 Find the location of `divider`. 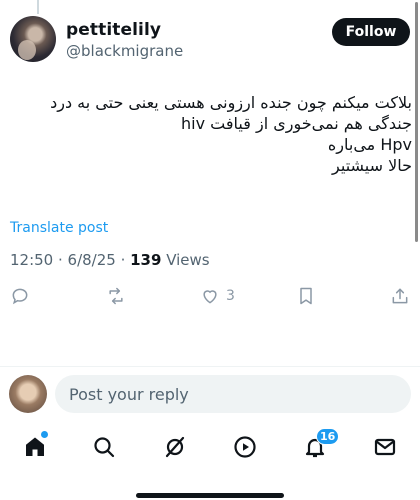

divider is located at coordinates (210, 366).